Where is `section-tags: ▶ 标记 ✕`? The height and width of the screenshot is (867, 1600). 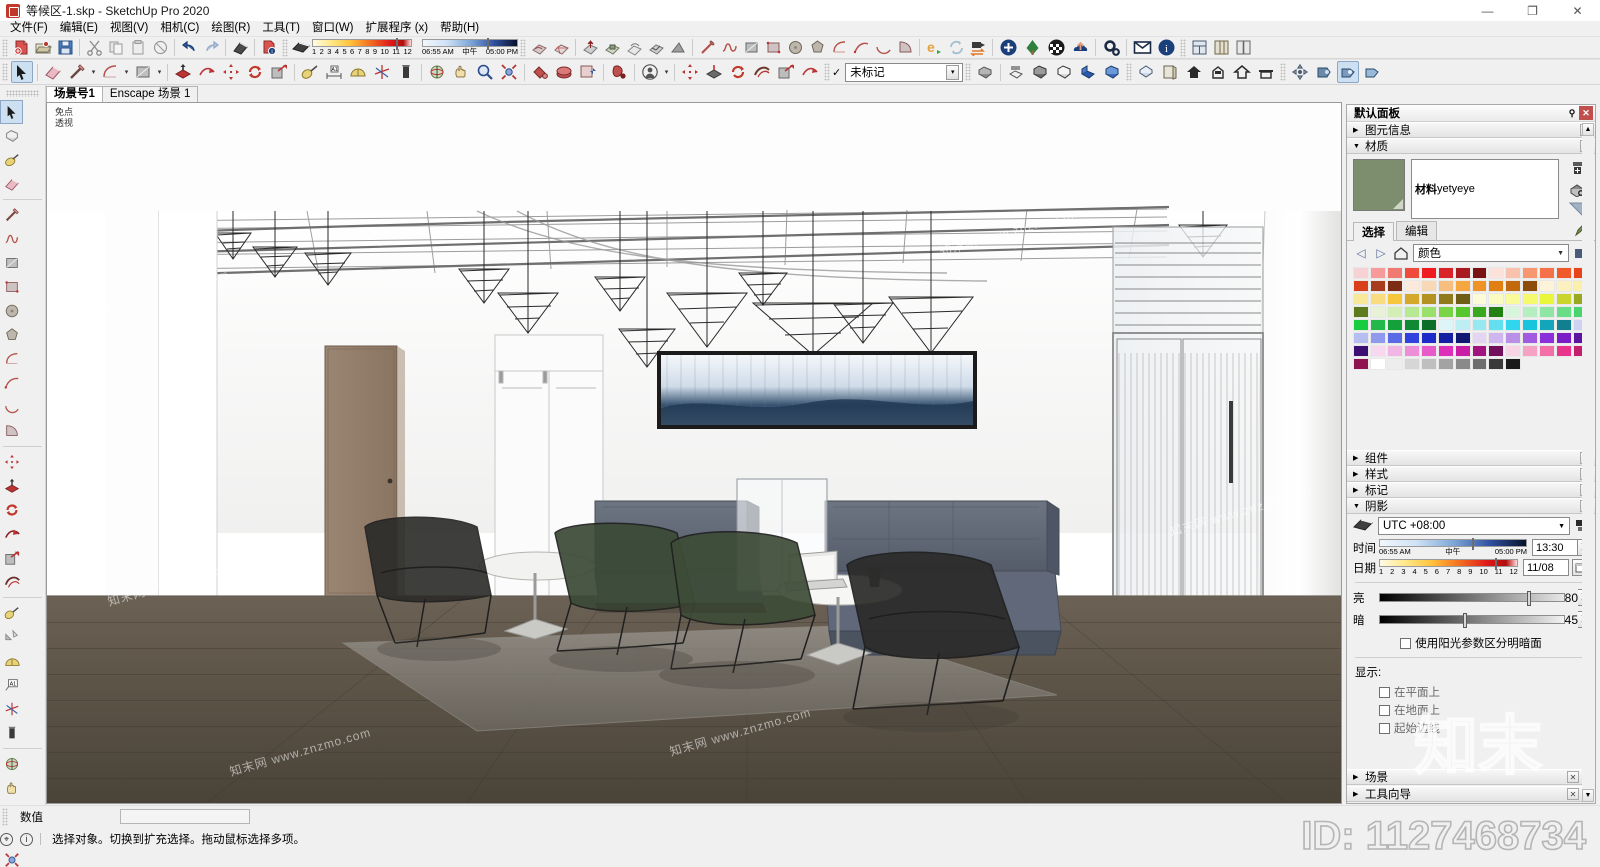 section-tags: ▶ 标记 ✕ is located at coordinates (1471, 490).